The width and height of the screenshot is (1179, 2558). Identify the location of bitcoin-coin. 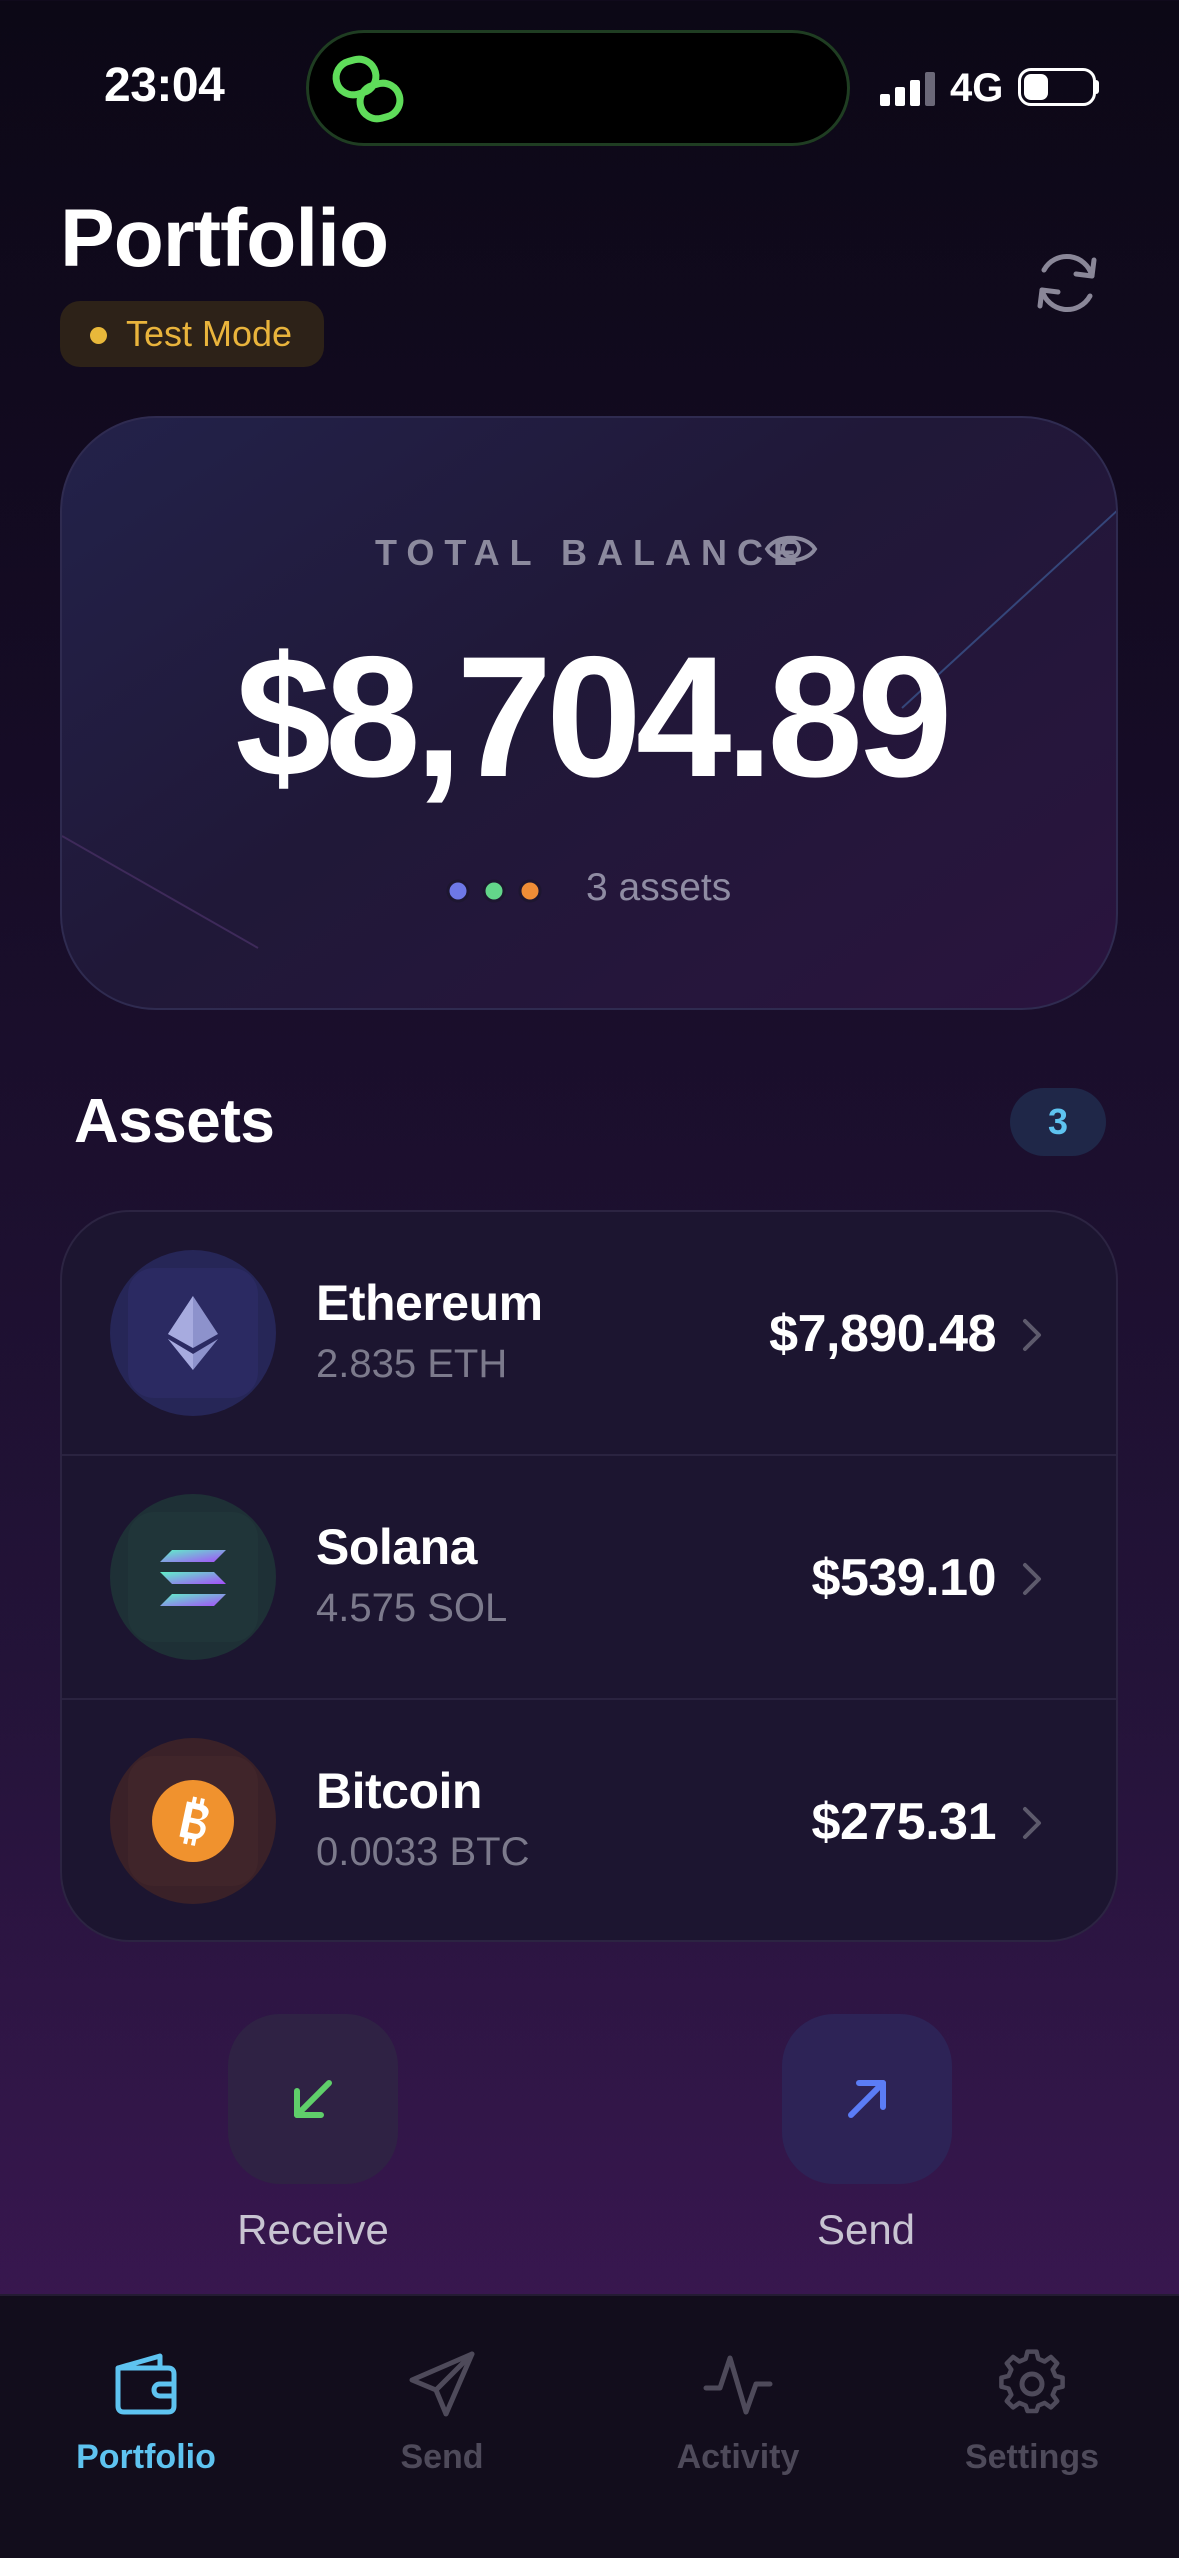
(193, 1821).